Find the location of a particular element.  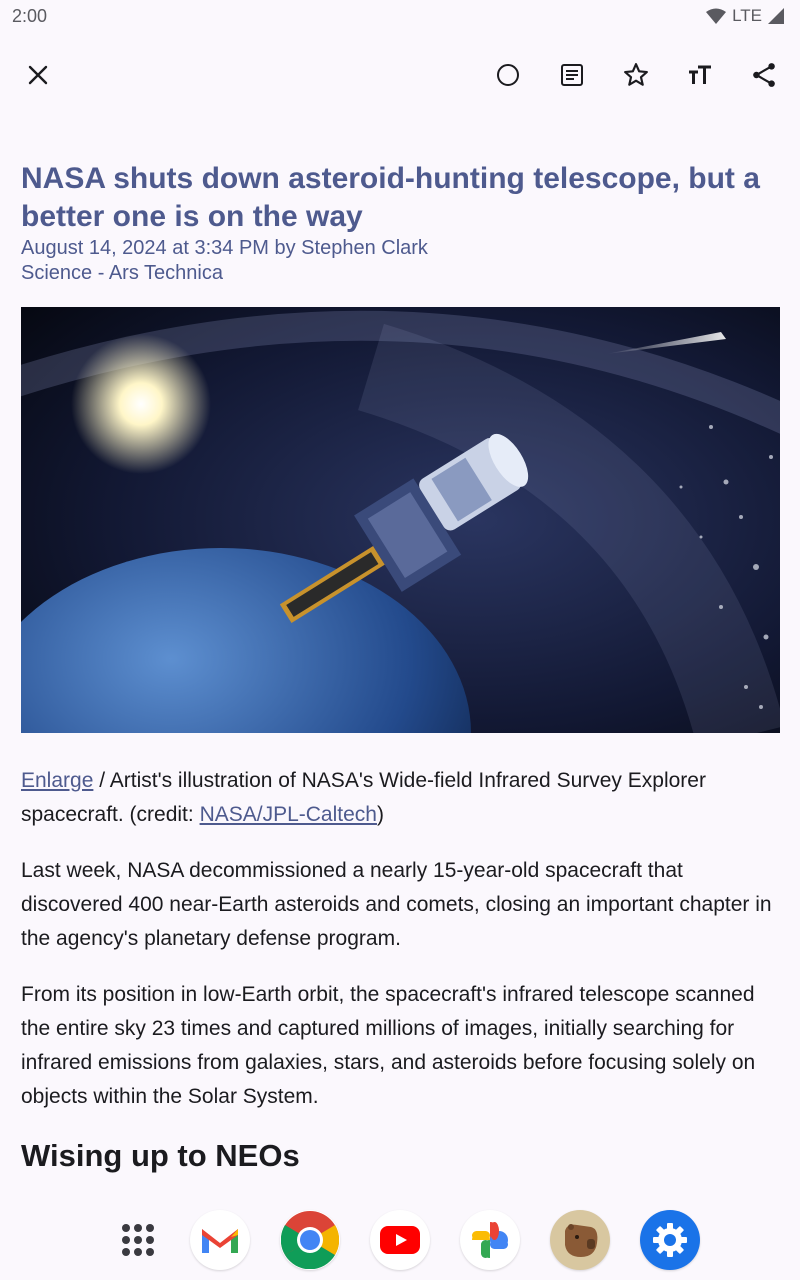

close-icon is located at coordinates (38, 75).